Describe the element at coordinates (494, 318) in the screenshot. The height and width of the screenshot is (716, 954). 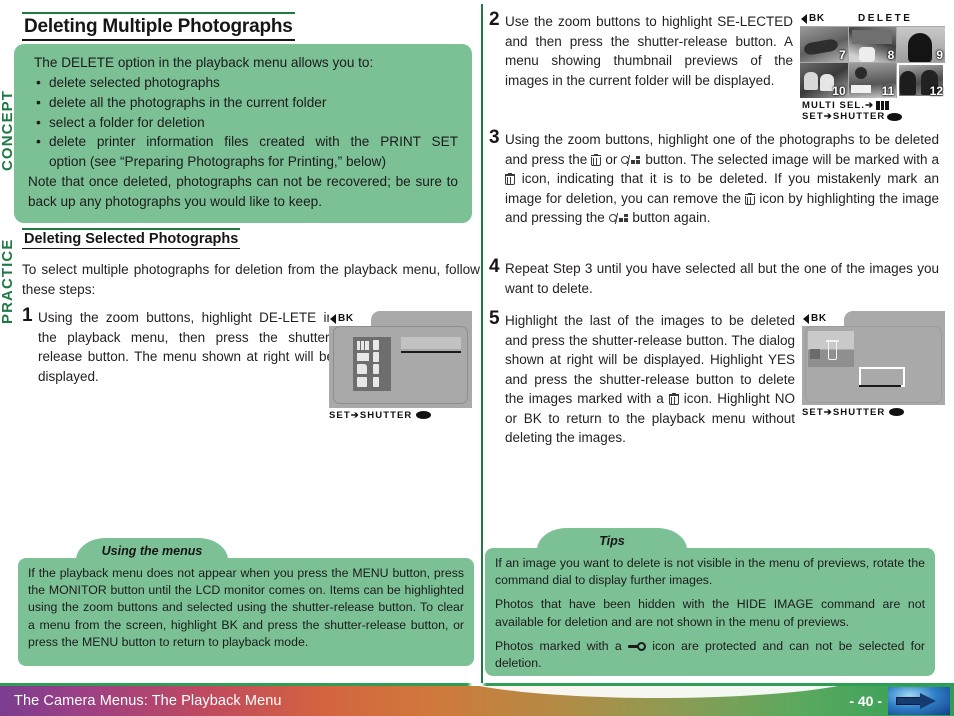
I see `step-number: 5` at that location.